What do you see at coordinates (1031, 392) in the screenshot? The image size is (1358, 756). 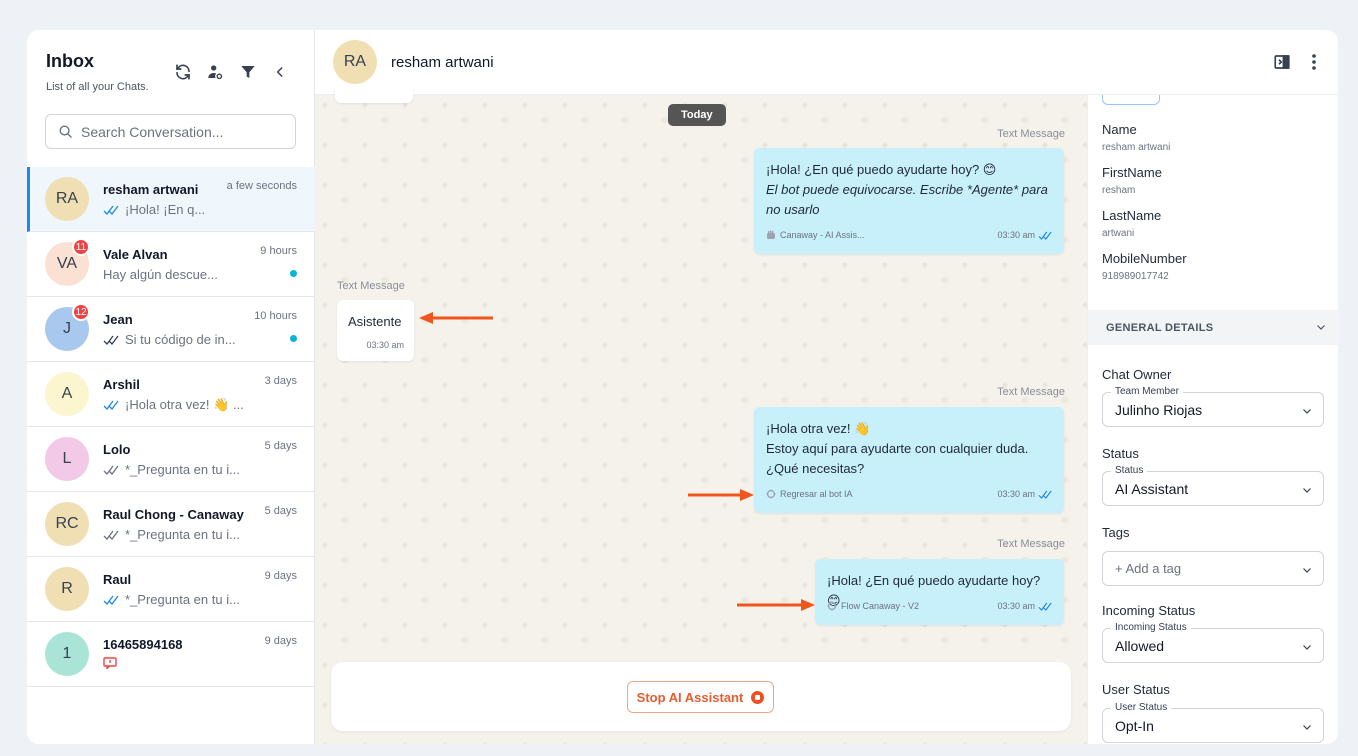 I see `message-type-label: Text Message` at bounding box center [1031, 392].